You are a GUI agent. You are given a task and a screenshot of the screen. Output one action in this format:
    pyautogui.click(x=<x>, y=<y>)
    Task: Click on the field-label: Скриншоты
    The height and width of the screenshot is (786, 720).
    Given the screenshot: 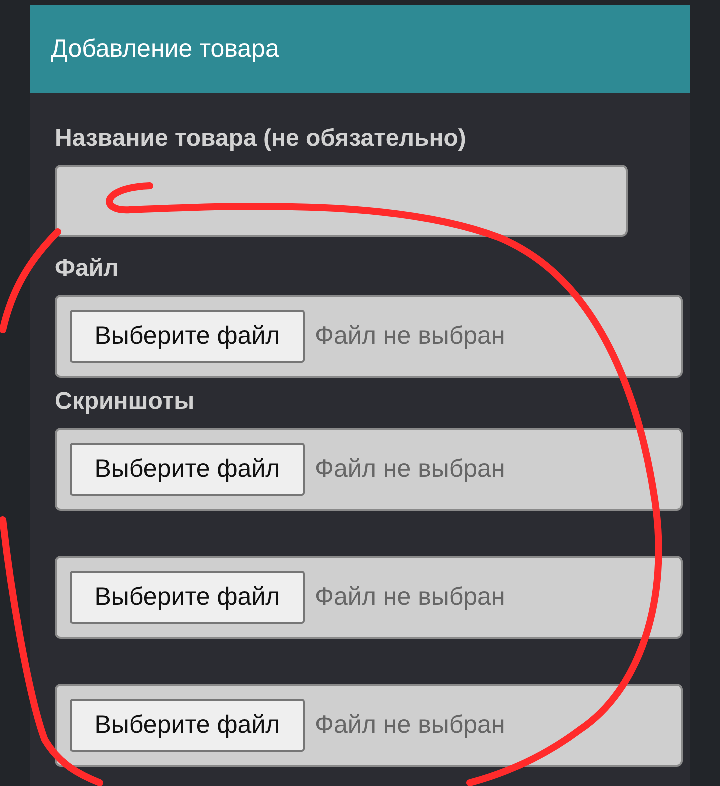 What is the action you would take?
    pyautogui.click(x=125, y=402)
    